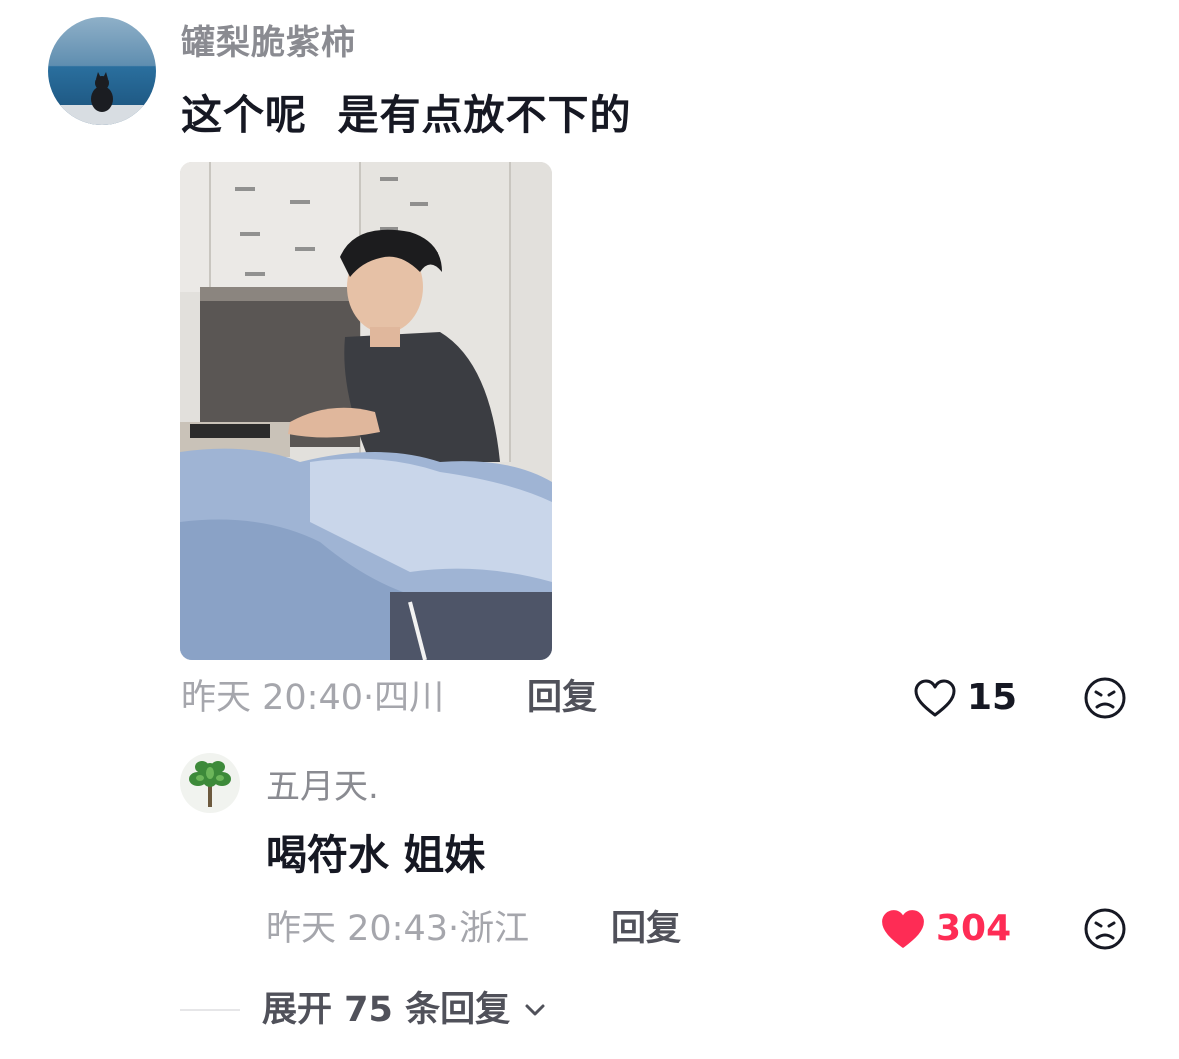  I want to click on heart-outline-icon, so click(935, 698).